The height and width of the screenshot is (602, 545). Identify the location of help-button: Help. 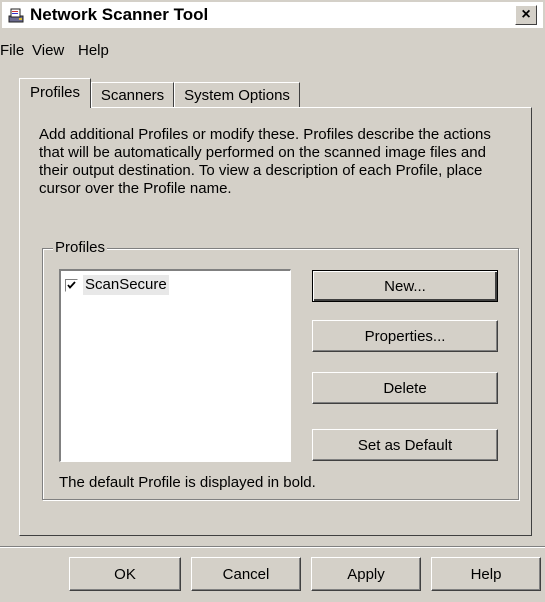
(486, 574).